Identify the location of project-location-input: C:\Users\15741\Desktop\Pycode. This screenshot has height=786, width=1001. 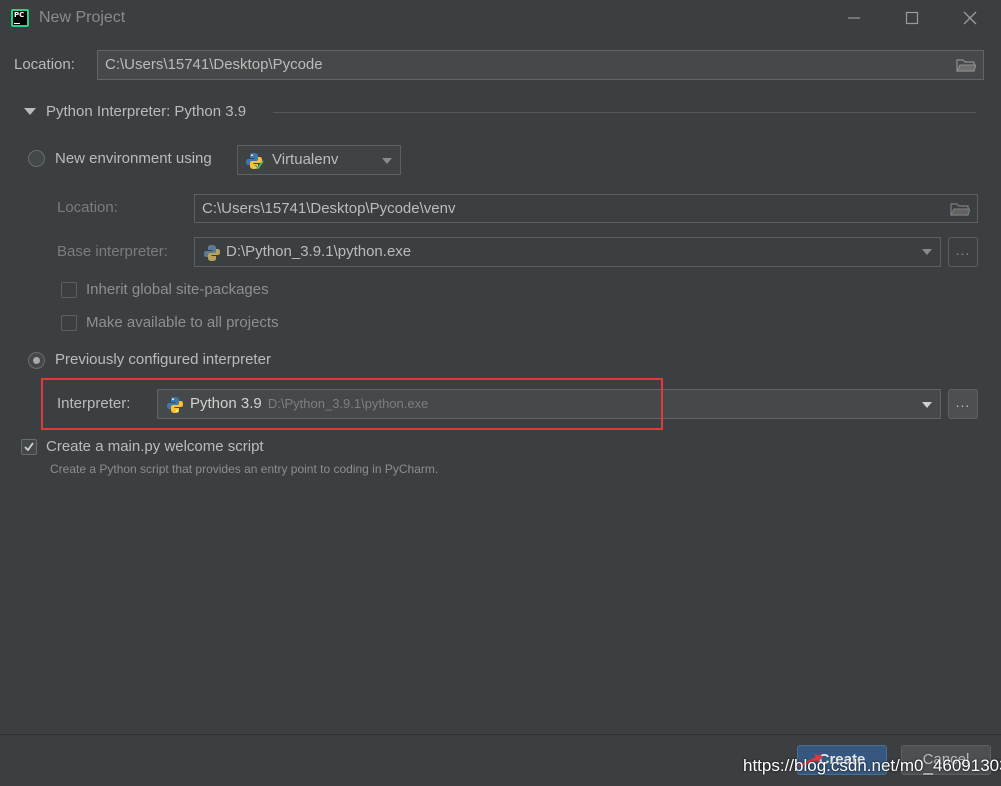
(540, 65).